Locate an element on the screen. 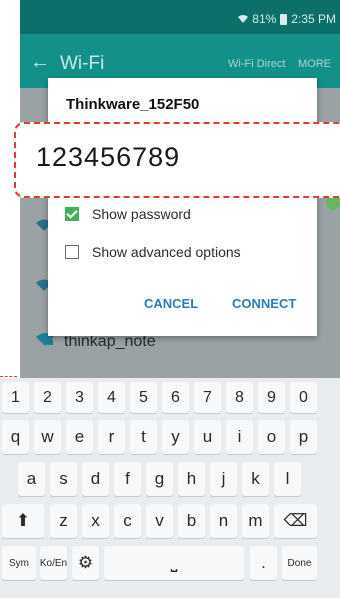 The height and width of the screenshot is (598, 340). key-n: n is located at coordinates (223, 521).